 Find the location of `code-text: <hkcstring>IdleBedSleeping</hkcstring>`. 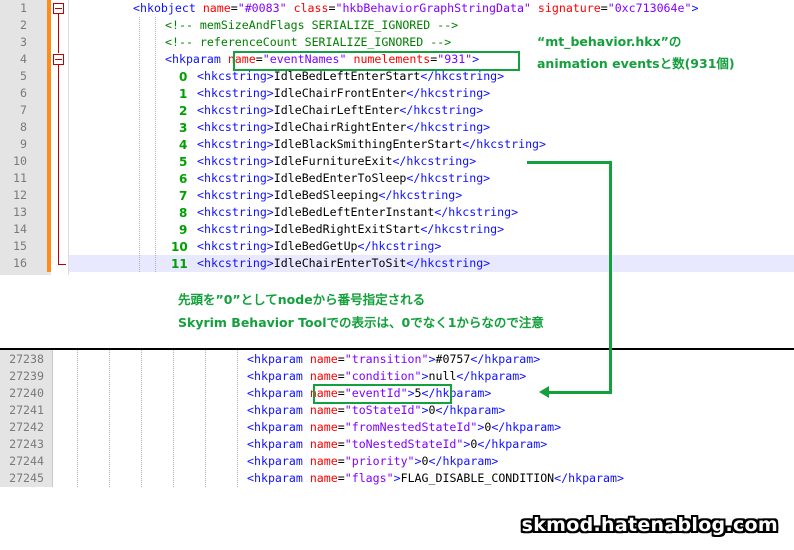

code-text: <hkcstring>IdleBedSleeping</hkcstring> is located at coordinates (329, 195).